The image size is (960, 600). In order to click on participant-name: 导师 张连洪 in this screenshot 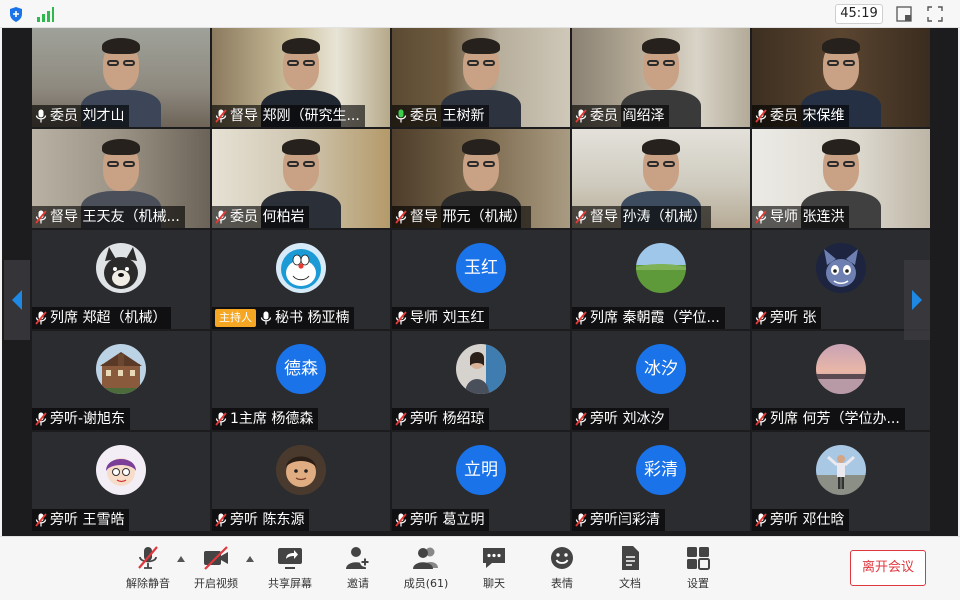, I will do `click(807, 217)`.